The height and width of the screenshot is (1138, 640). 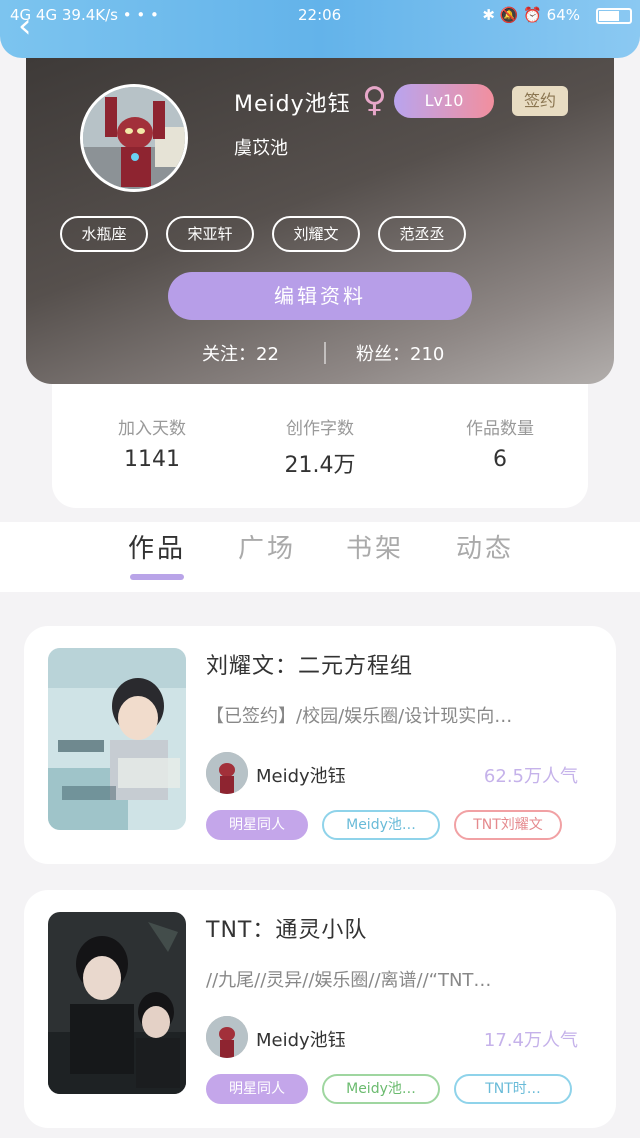 I want to click on work-title: 刘耀文：二元方程组, so click(x=309, y=664).